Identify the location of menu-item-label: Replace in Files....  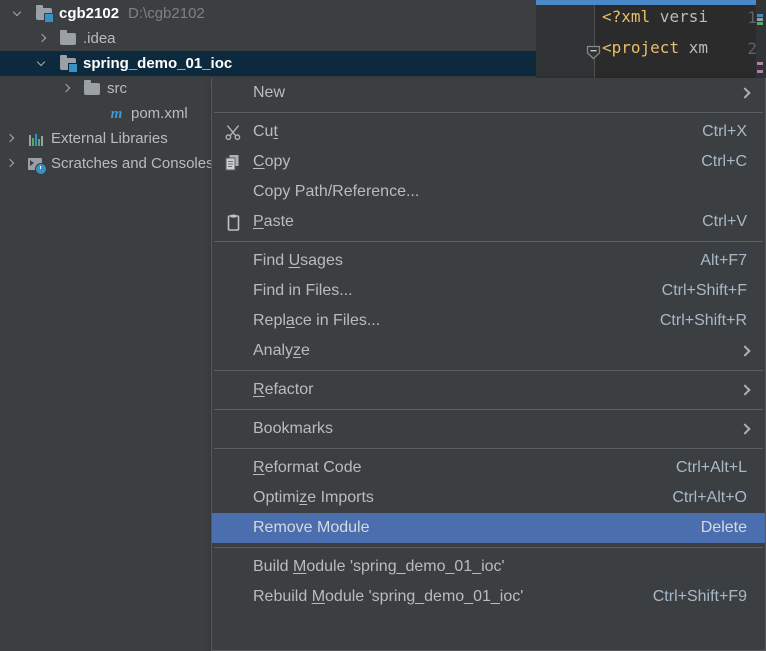
(317, 320).